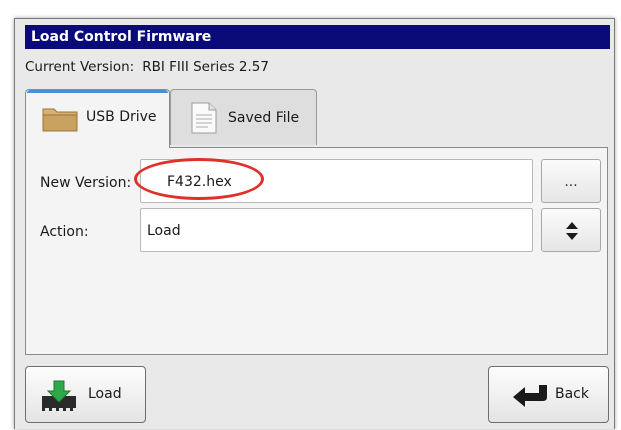 This screenshot has width=621, height=430. What do you see at coordinates (317, 37) in the screenshot?
I see `dialog-title: Load Control Firmware` at bounding box center [317, 37].